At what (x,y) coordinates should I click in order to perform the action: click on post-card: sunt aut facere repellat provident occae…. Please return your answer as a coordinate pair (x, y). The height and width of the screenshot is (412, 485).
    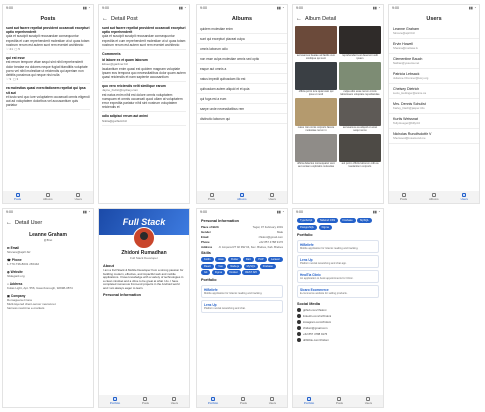
    Looking at the image, I should click on (48, 39).